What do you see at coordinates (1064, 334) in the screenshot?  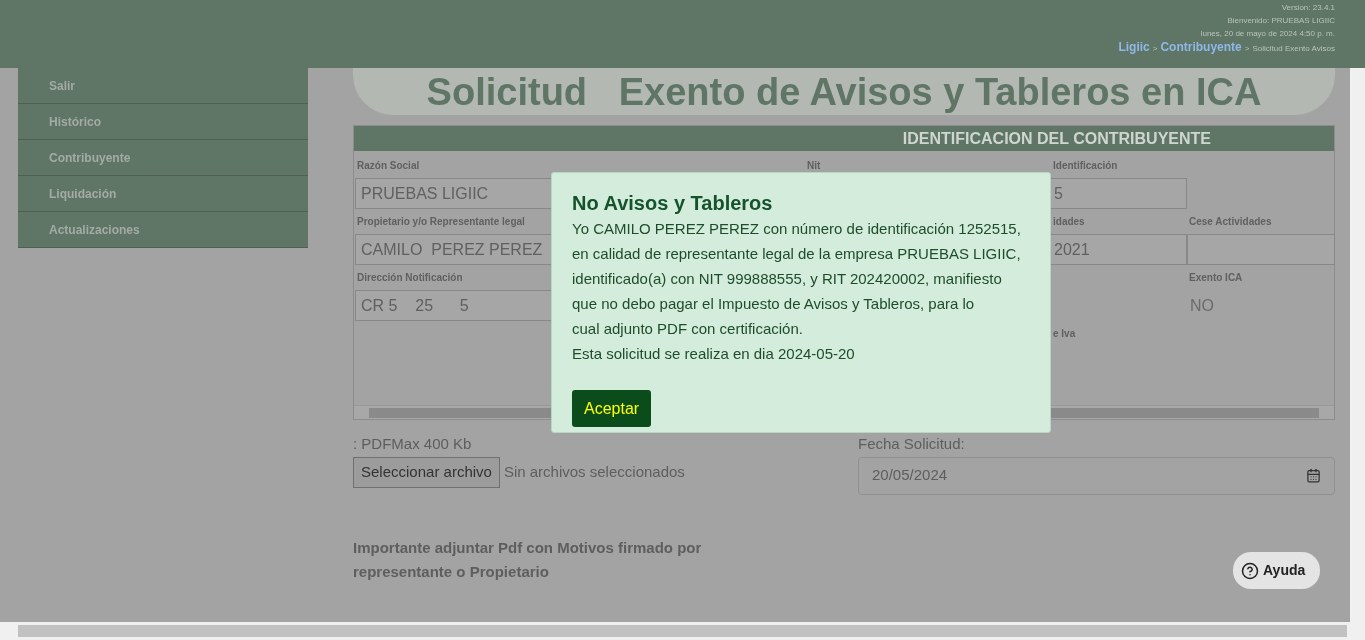 I see `field-label: e Iva` at bounding box center [1064, 334].